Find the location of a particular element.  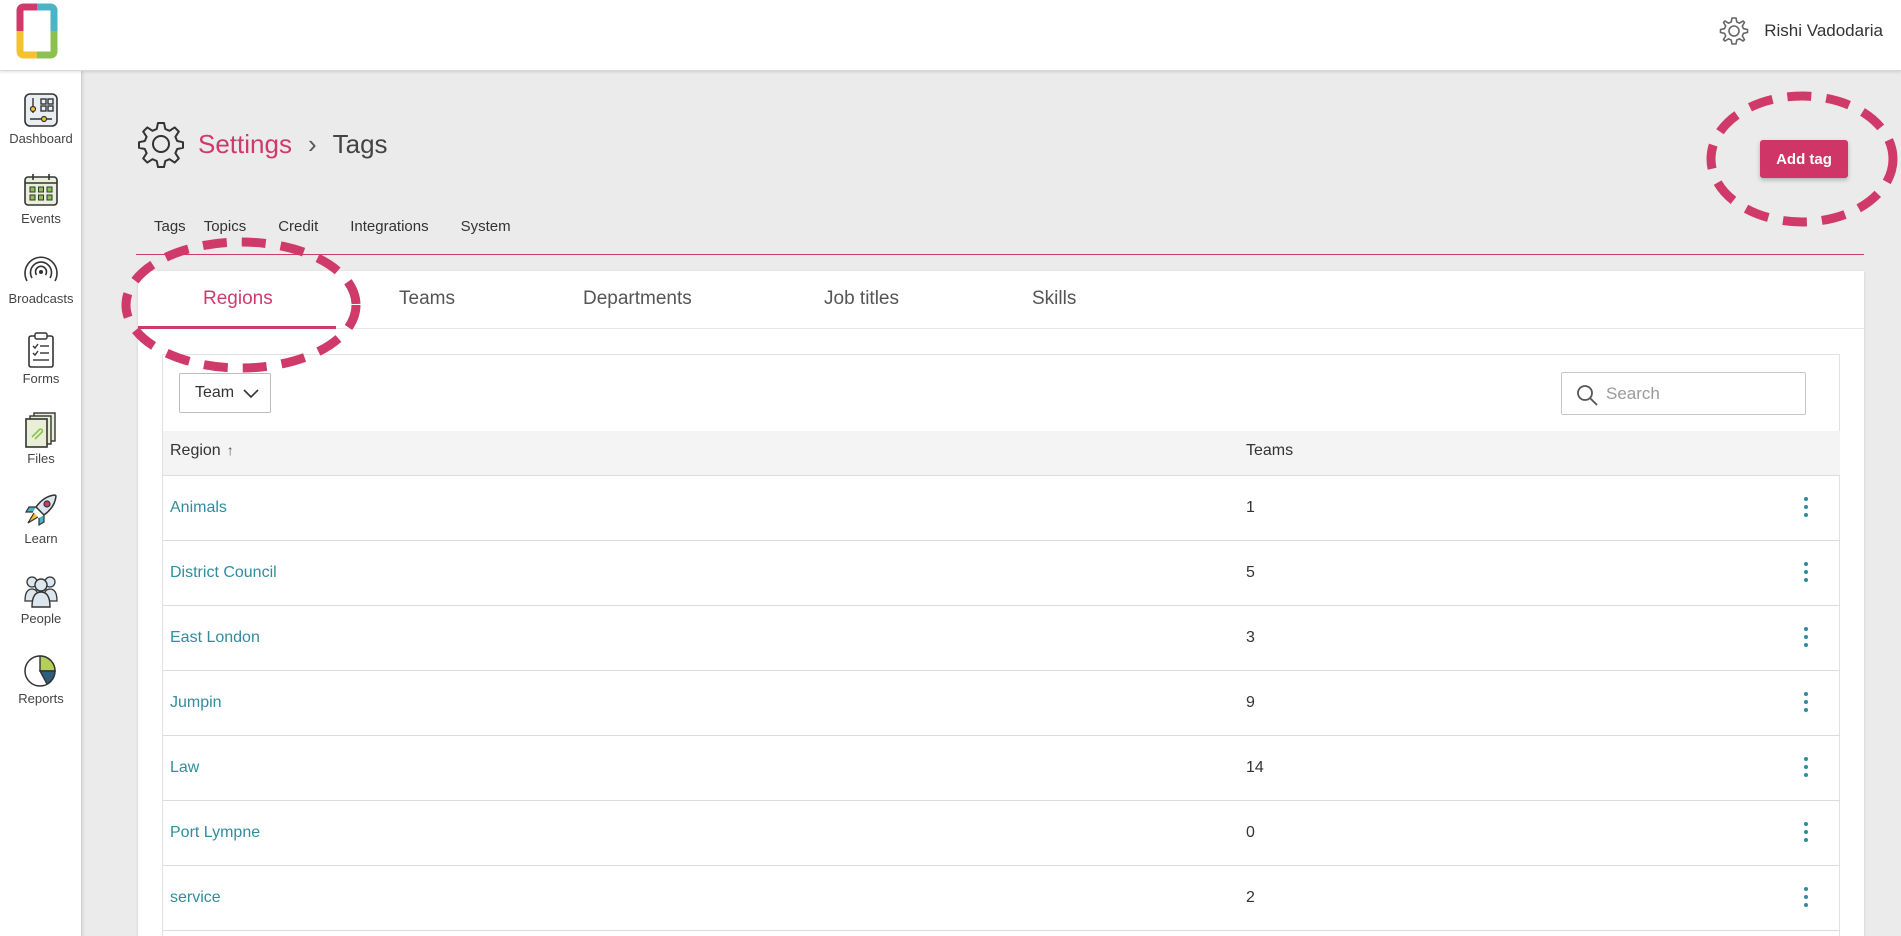

user-menu: Rishi Vadodaria is located at coordinates (1800, 31).